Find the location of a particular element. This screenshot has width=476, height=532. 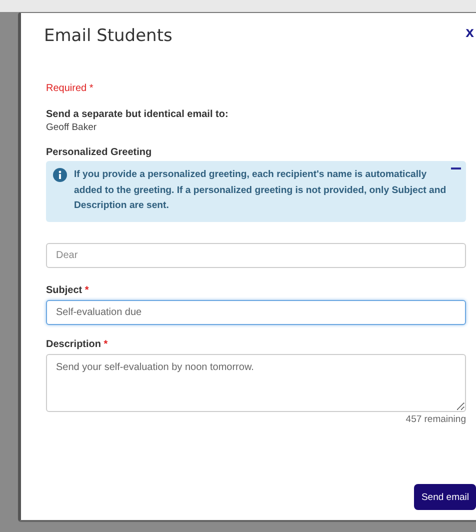

field-label: Description is located at coordinates (74, 344).